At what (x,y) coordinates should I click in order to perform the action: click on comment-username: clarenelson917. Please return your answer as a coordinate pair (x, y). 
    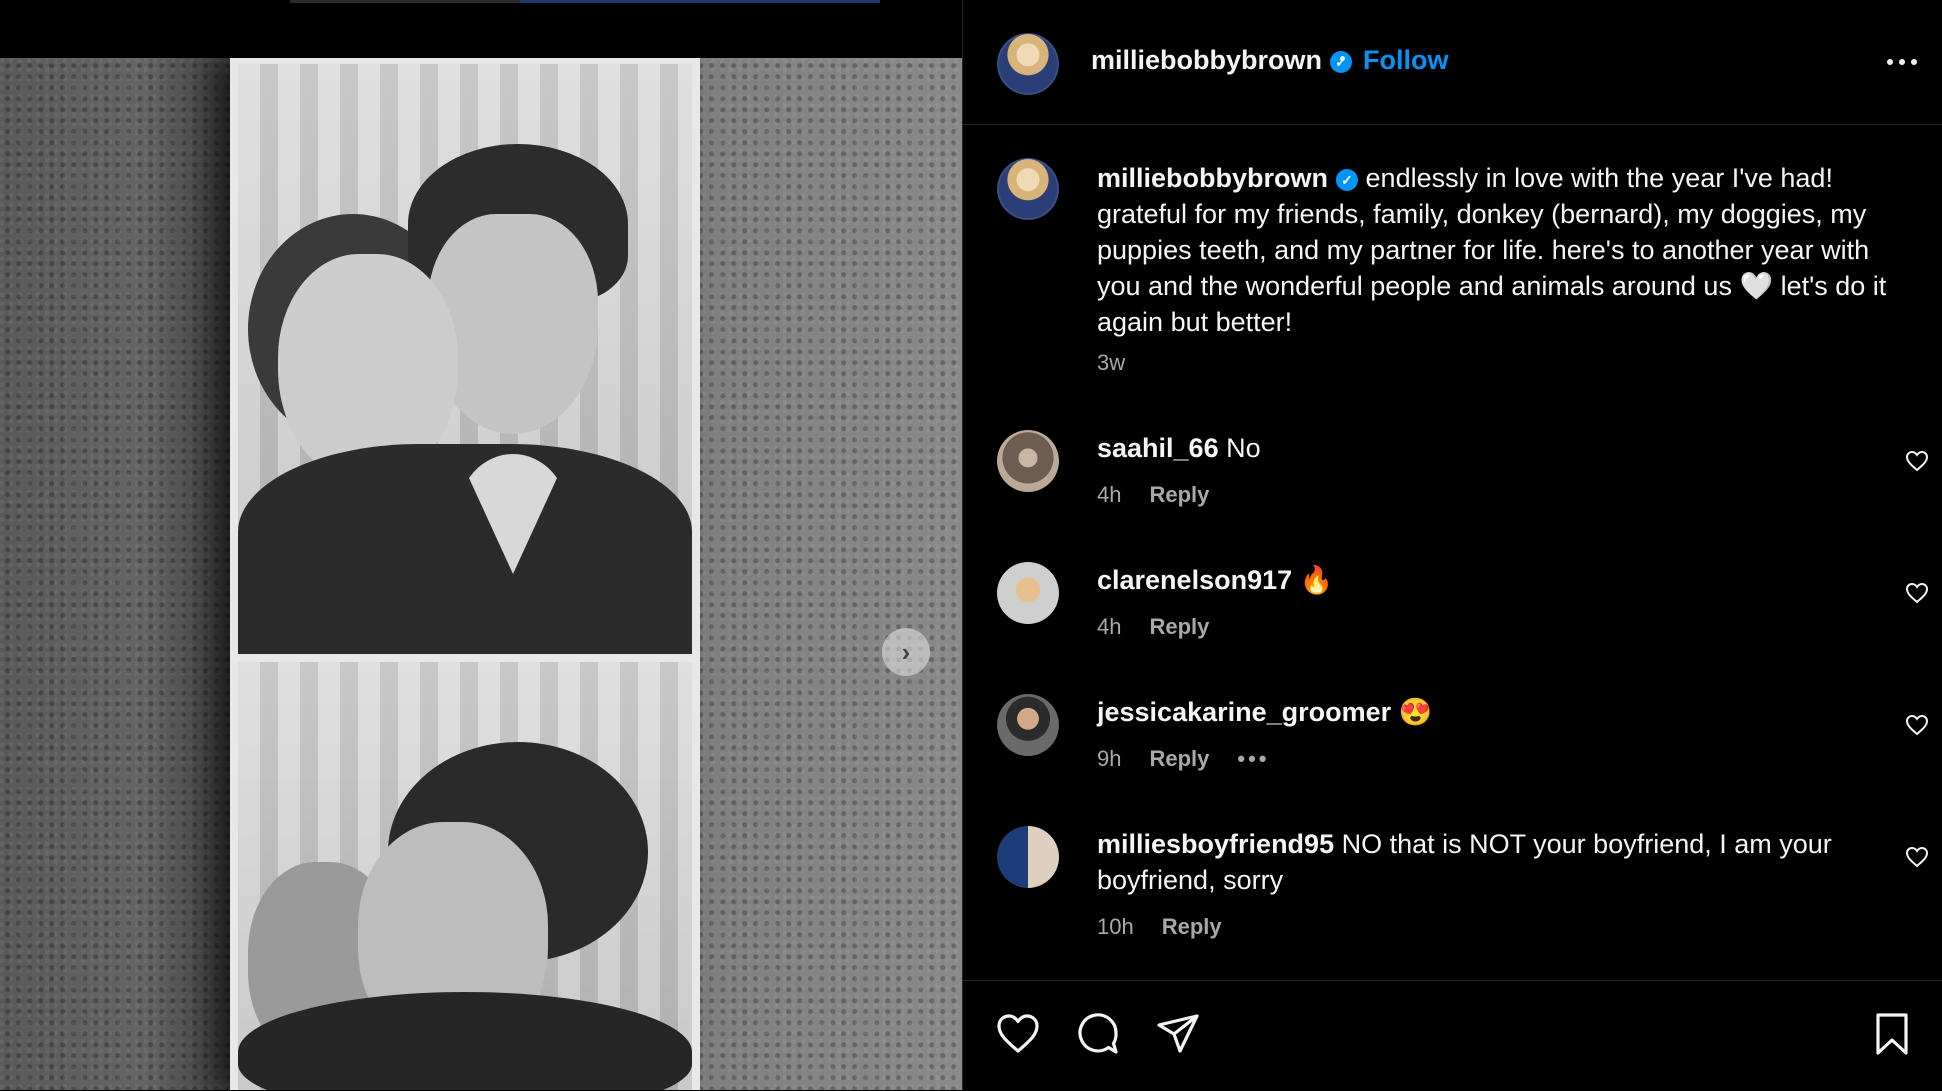
    Looking at the image, I should click on (1194, 580).